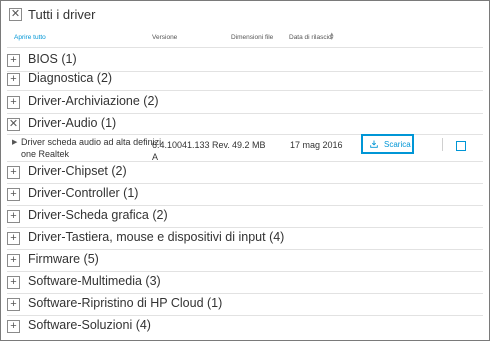  Describe the element at coordinates (245, 103) in the screenshot. I see `category-driver-archiviazione: + Driver-Archiviazione (2)` at that location.